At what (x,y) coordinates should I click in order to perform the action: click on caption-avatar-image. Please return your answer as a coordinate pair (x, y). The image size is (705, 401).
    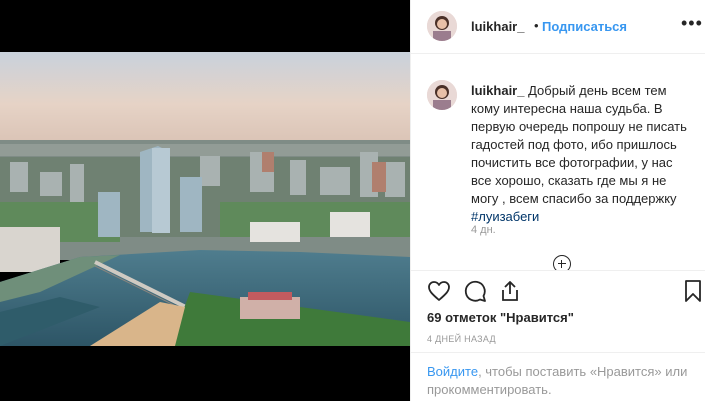
    Looking at the image, I should click on (442, 95).